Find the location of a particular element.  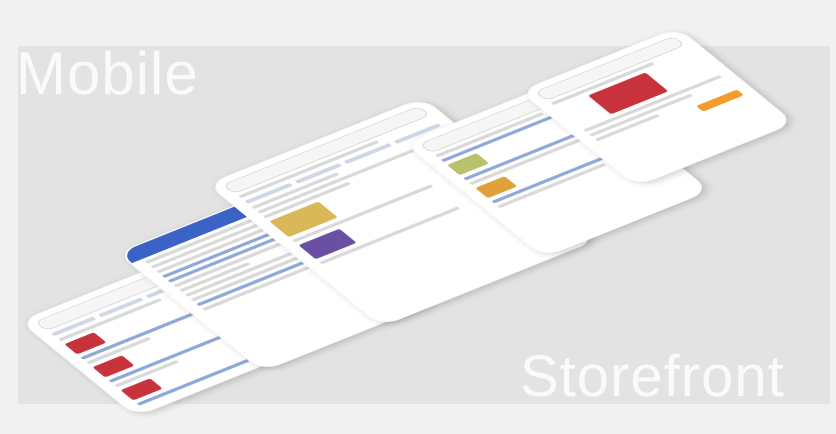

buy-button is located at coordinates (720, 100).